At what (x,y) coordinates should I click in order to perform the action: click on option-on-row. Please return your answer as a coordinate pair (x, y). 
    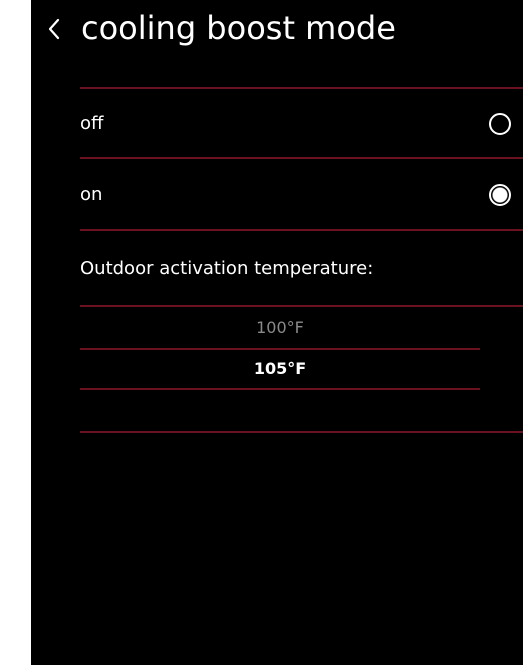
    Looking at the image, I should click on (301, 193).